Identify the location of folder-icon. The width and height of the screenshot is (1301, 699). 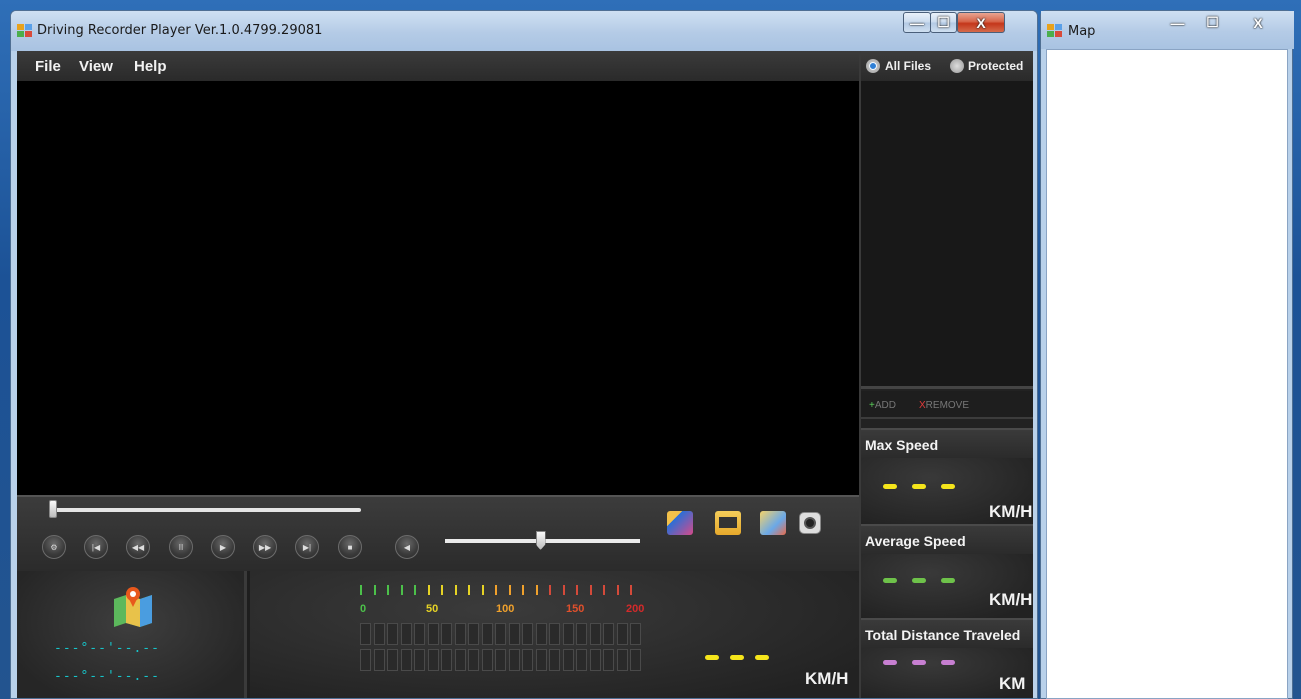
(728, 523).